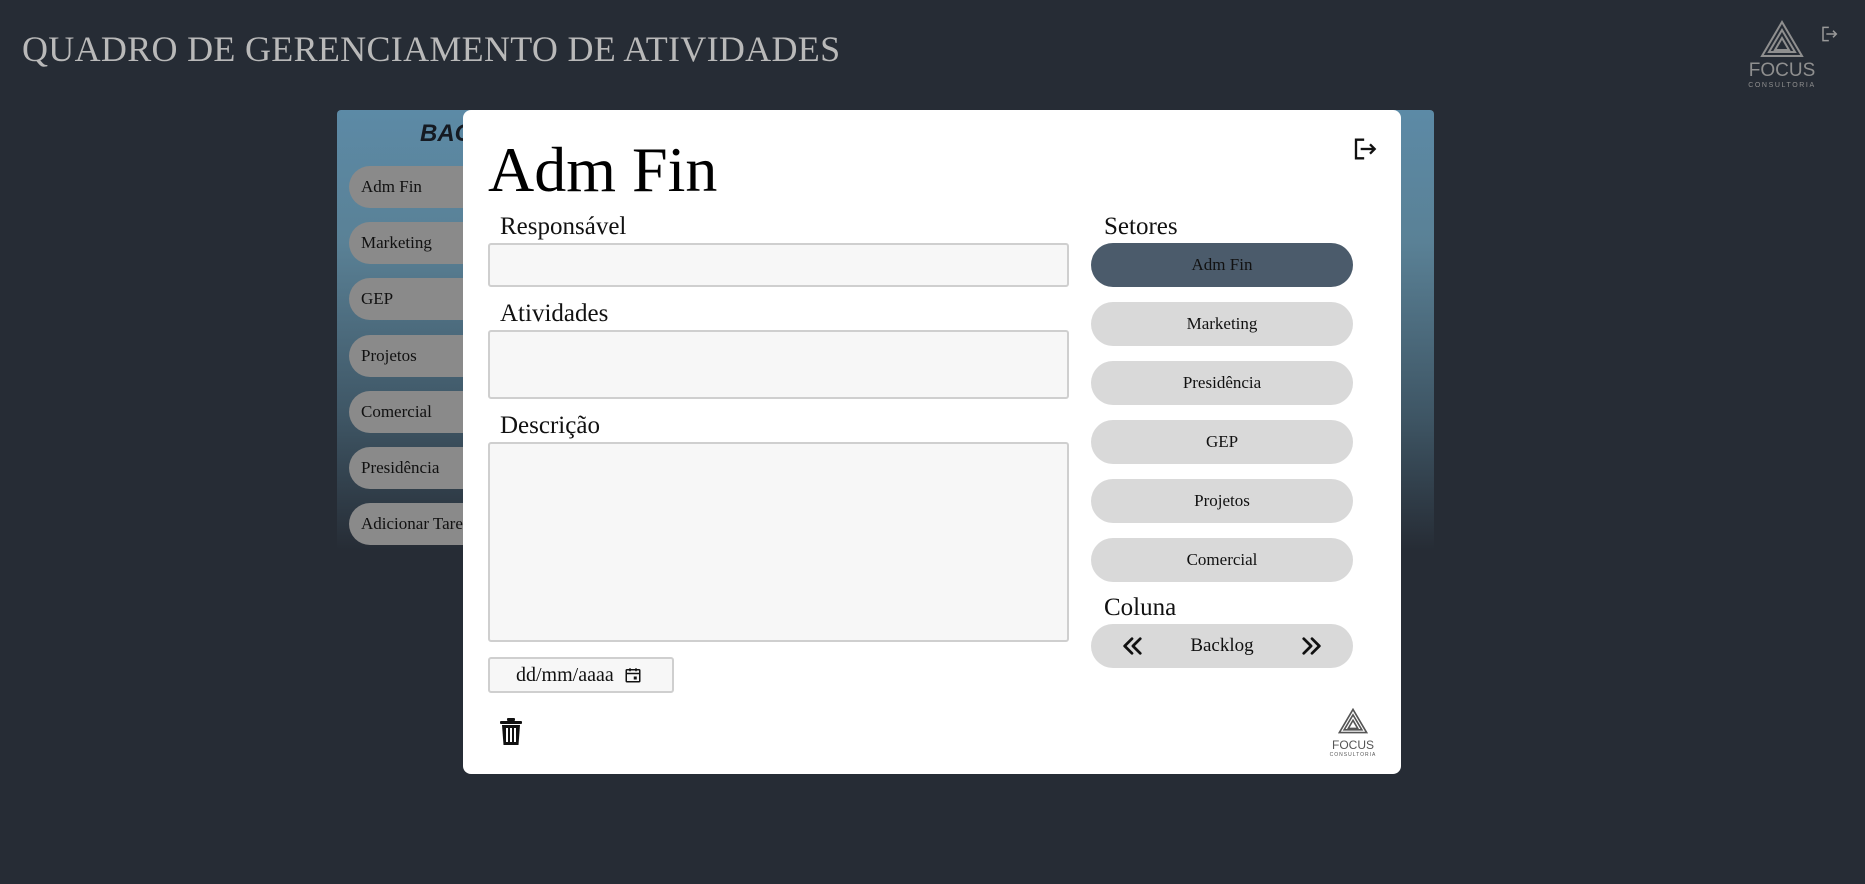 This screenshot has width=1865, height=884. Describe the element at coordinates (1782, 70) in the screenshot. I see `logo-brand: FOCUS` at that location.